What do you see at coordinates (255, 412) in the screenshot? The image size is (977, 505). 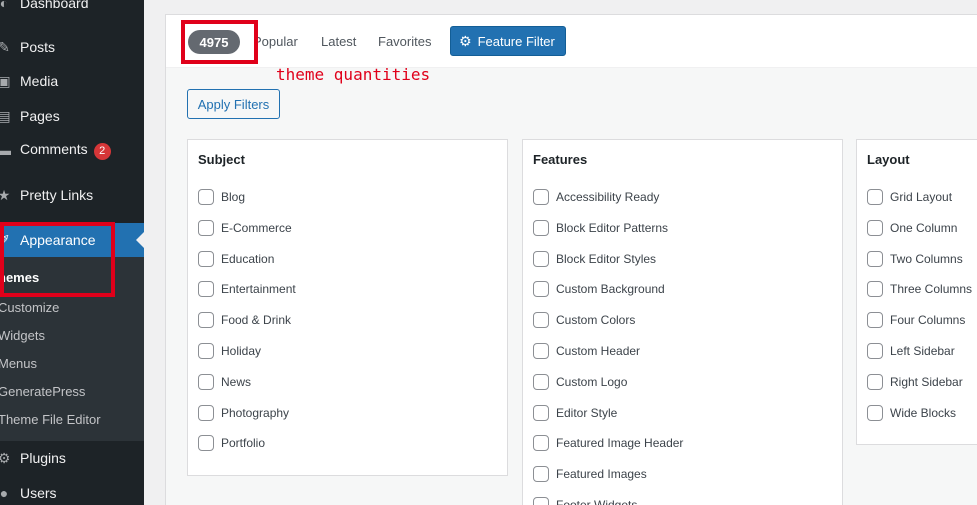 I see `filter-option-label: Photography` at bounding box center [255, 412].